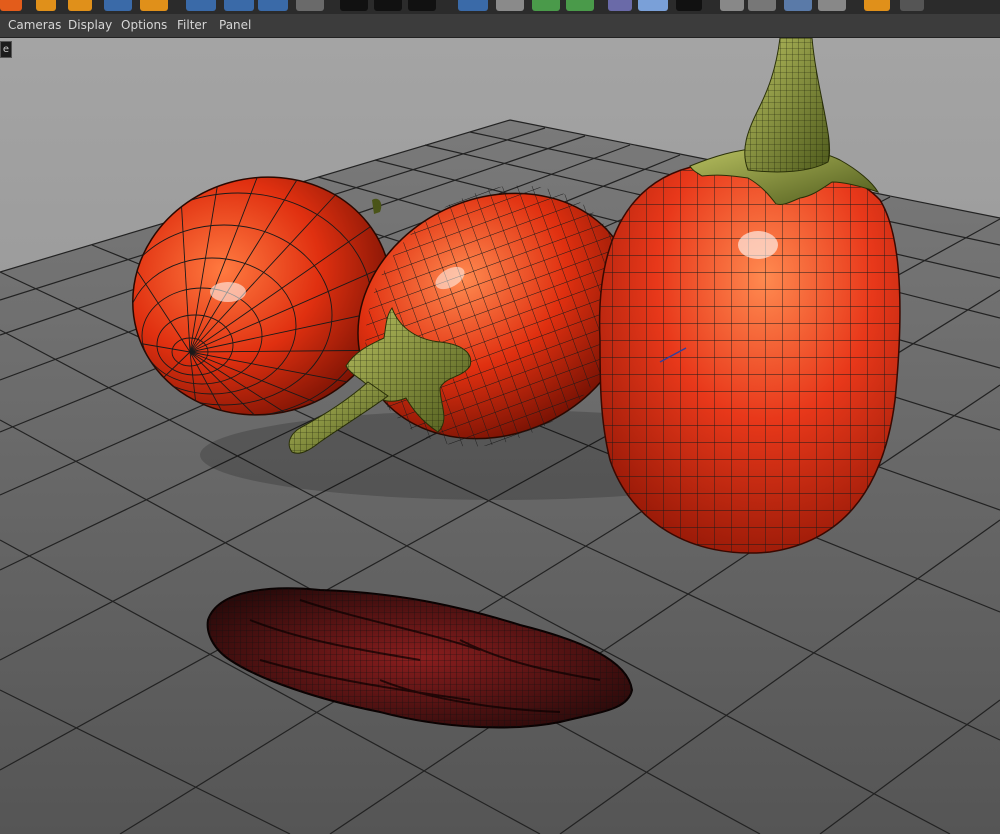  Describe the element at coordinates (80, 5) in the screenshot. I see `tool-play-icon` at that location.